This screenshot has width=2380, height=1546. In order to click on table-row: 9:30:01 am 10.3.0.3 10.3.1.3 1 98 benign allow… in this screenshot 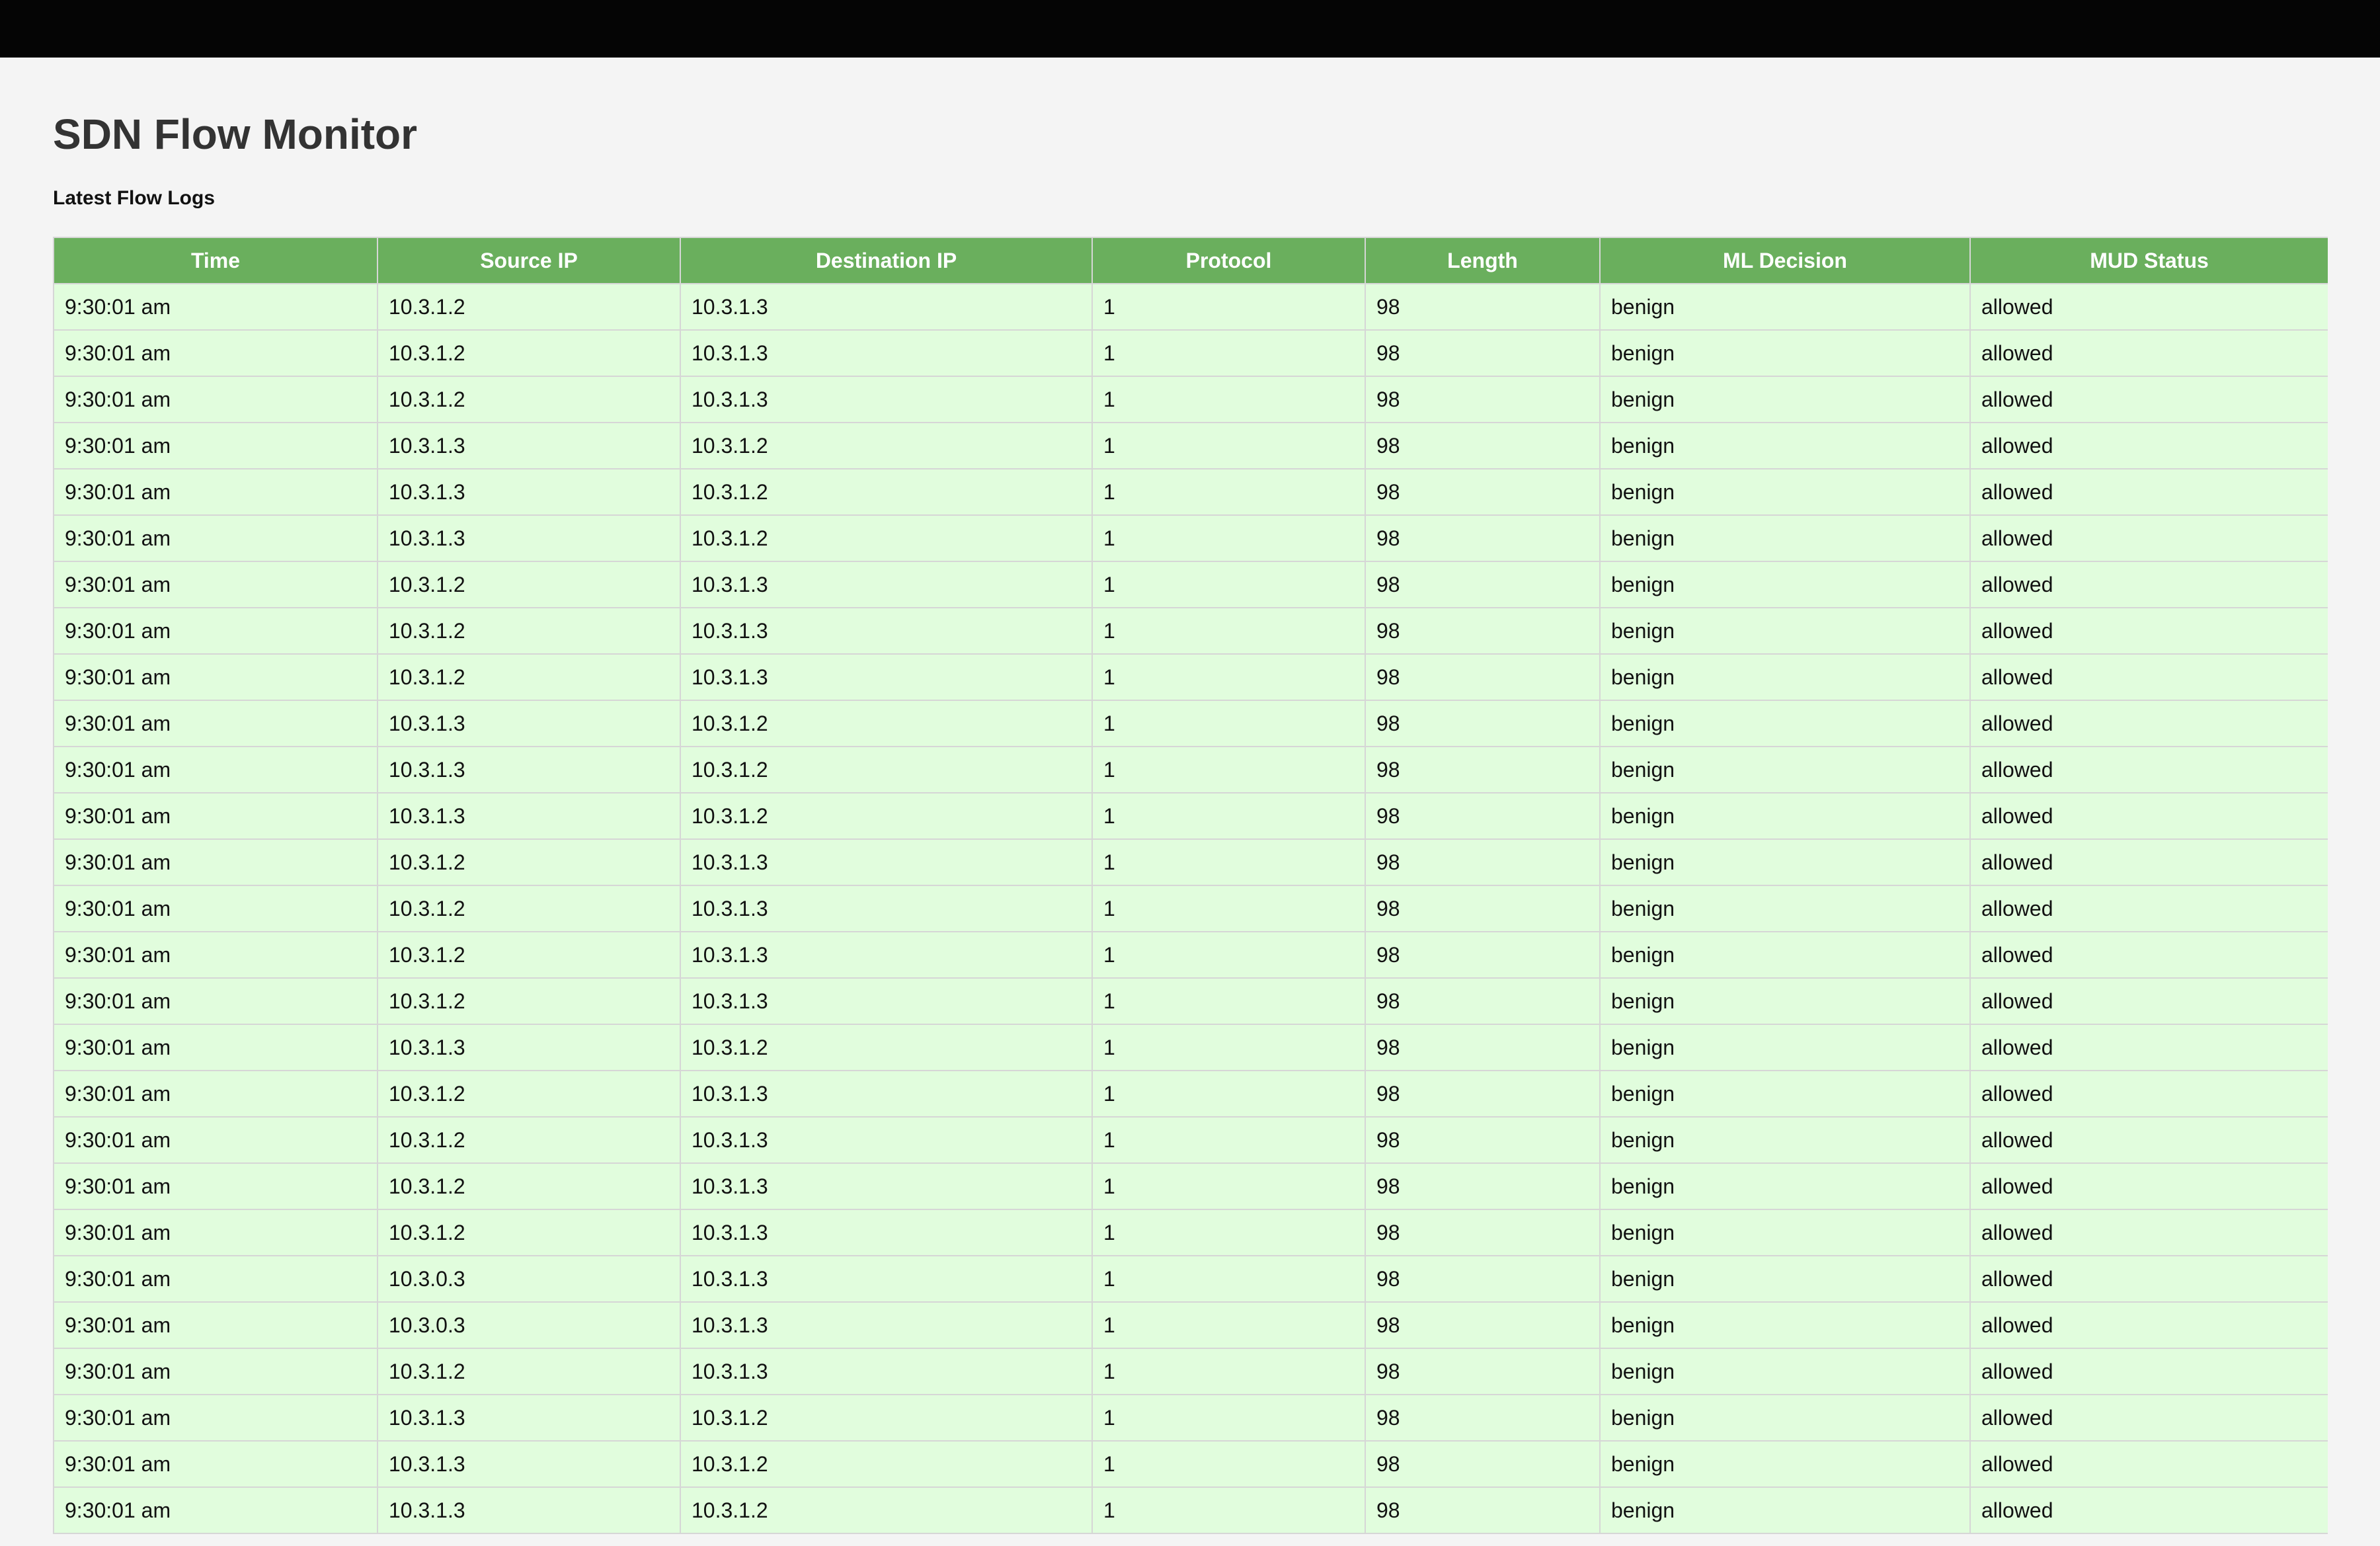, I will do `click(1190, 1279)`.